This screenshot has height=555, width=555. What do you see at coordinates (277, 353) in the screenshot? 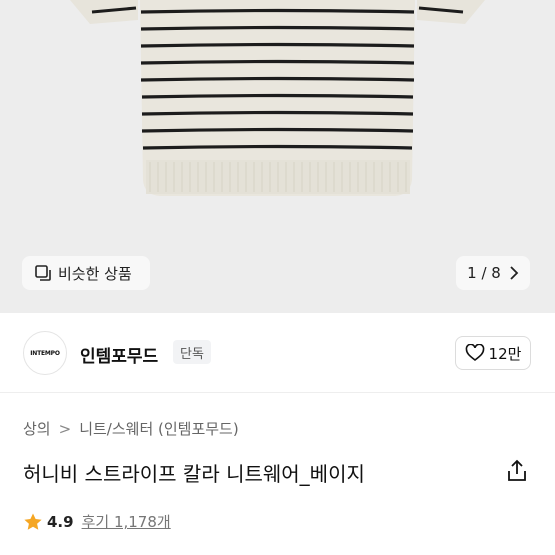
I see `brand-row: INTEMPO 인템포무드 단독 12만` at bounding box center [277, 353].